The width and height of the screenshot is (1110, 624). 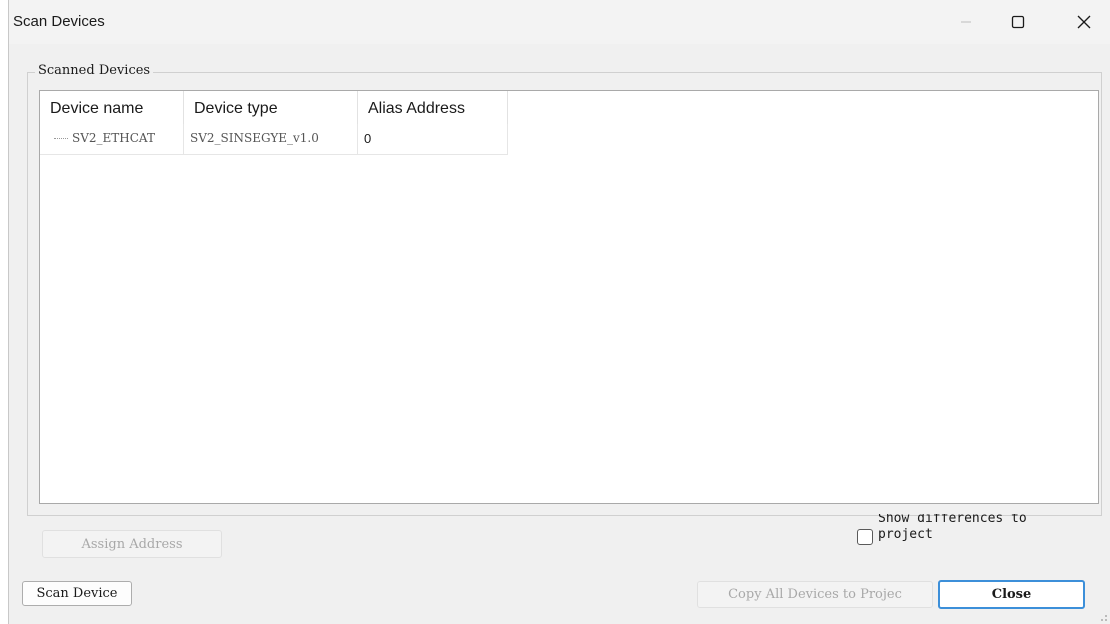 I want to click on close-button: Close, so click(x=1011, y=594).